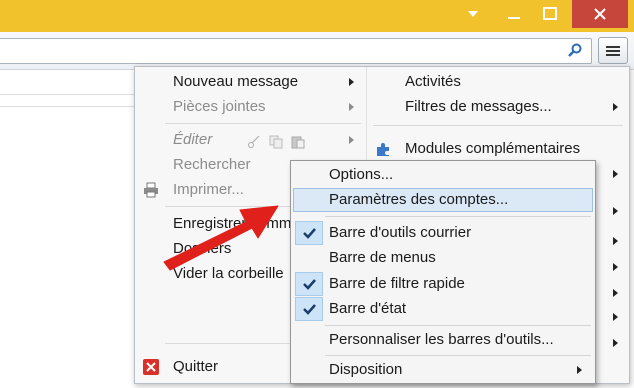 This screenshot has width=634, height=388. Describe the element at coordinates (236, 81) in the screenshot. I see `menu-item-label: Nouveau message` at that location.